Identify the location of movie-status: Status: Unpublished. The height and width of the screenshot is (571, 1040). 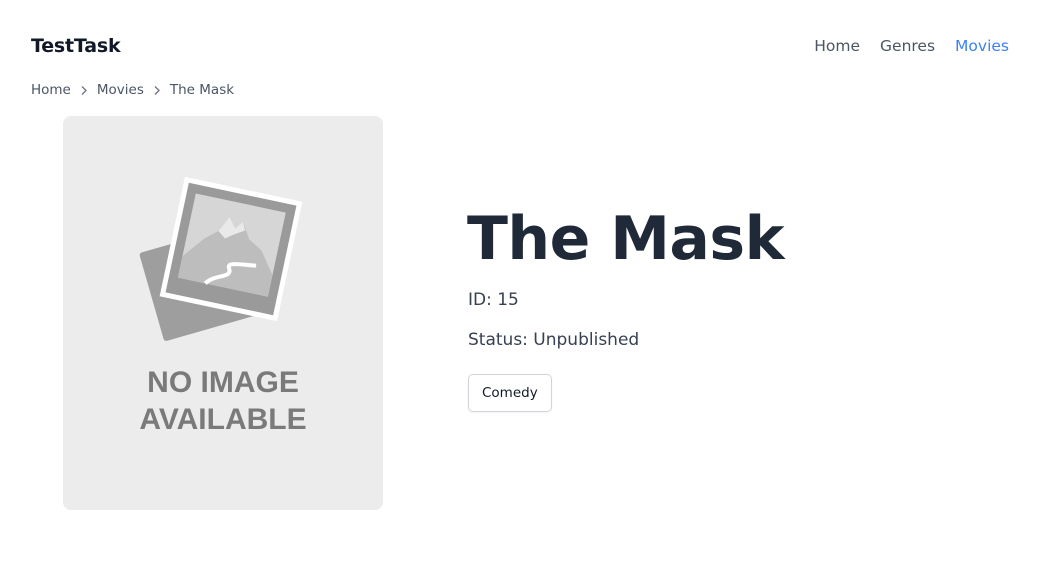
(554, 340).